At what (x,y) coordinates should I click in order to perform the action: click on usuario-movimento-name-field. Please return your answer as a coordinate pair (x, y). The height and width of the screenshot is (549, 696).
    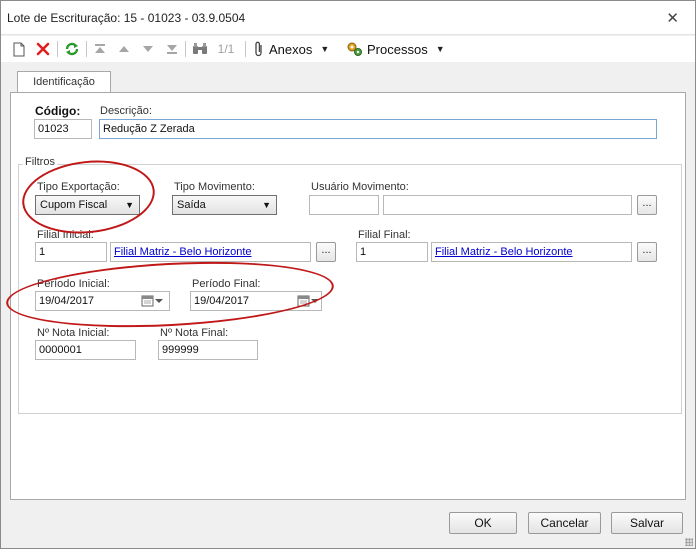
    Looking at the image, I should click on (507, 205).